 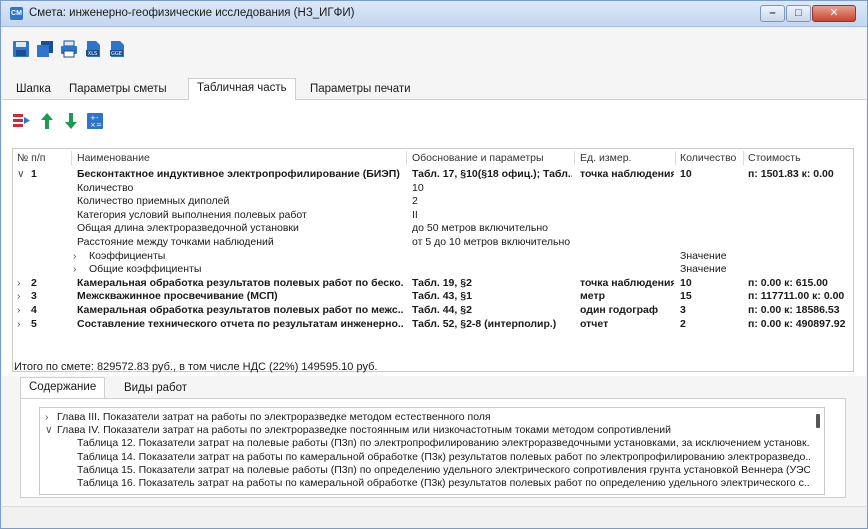 What do you see at coordinates (433, 189) in the screenshot?
I see `table-row: Количество 10` at bounding box center [433, 189].